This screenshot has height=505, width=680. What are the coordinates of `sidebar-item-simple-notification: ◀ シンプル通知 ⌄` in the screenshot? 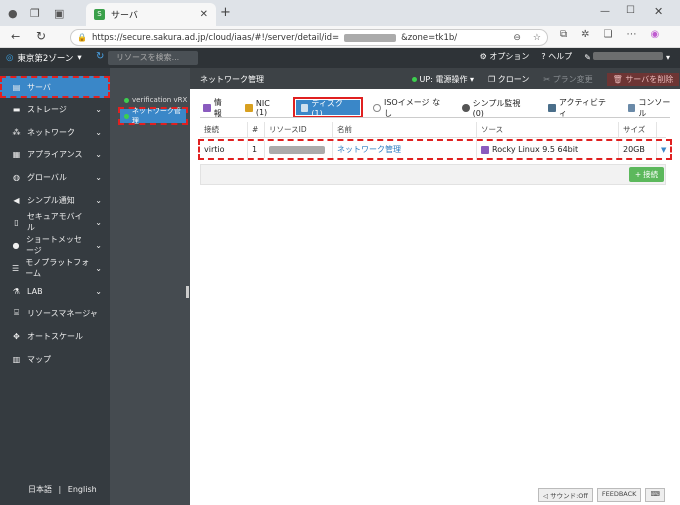 It's located at (55, 200).